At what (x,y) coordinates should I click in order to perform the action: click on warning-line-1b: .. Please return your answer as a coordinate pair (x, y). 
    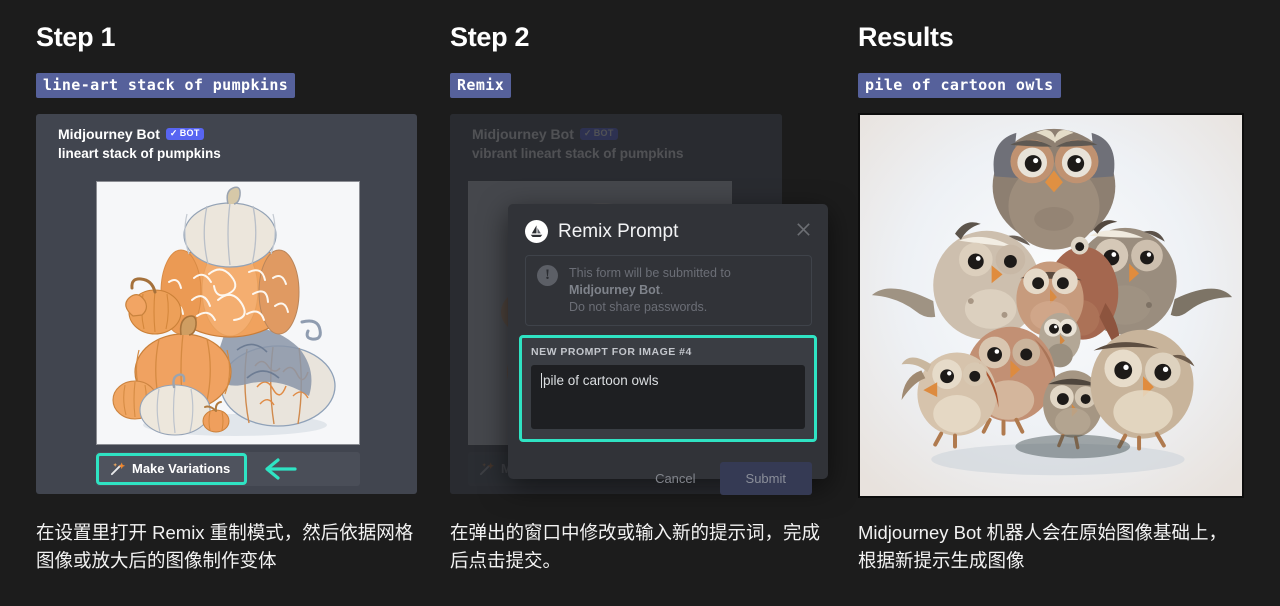
    Looking at the image, I should click on (661, 289).